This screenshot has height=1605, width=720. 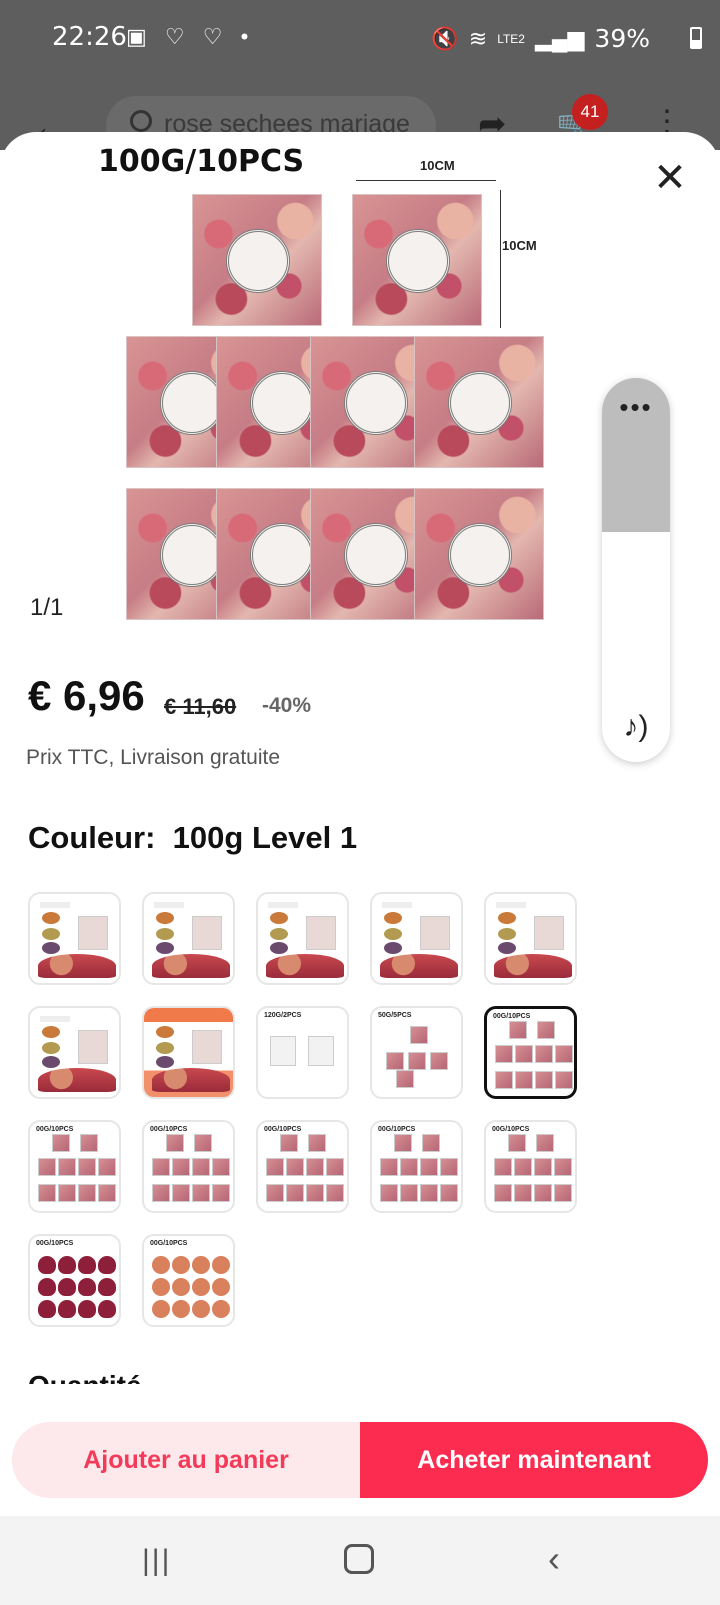 I want to click on status-time: 22:26, so click(x=89, y=37).